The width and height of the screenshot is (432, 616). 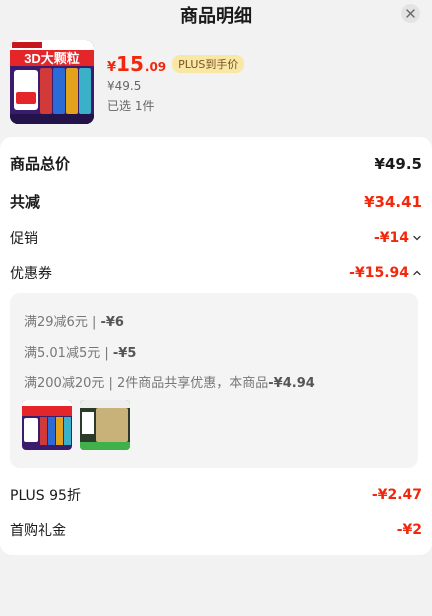 What do you see at coordinates (216, 530) in the screenshot?
I see `first-purchase-row: 首购礼金 -¥2` at bounding box center [216, 530].